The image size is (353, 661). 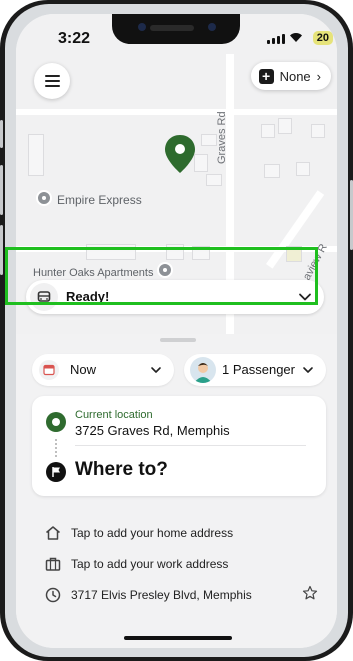 What do you see at coordinates (295, 76) in the screenshot?
I see `none-button-label: None` at bounding box center [295, 76].